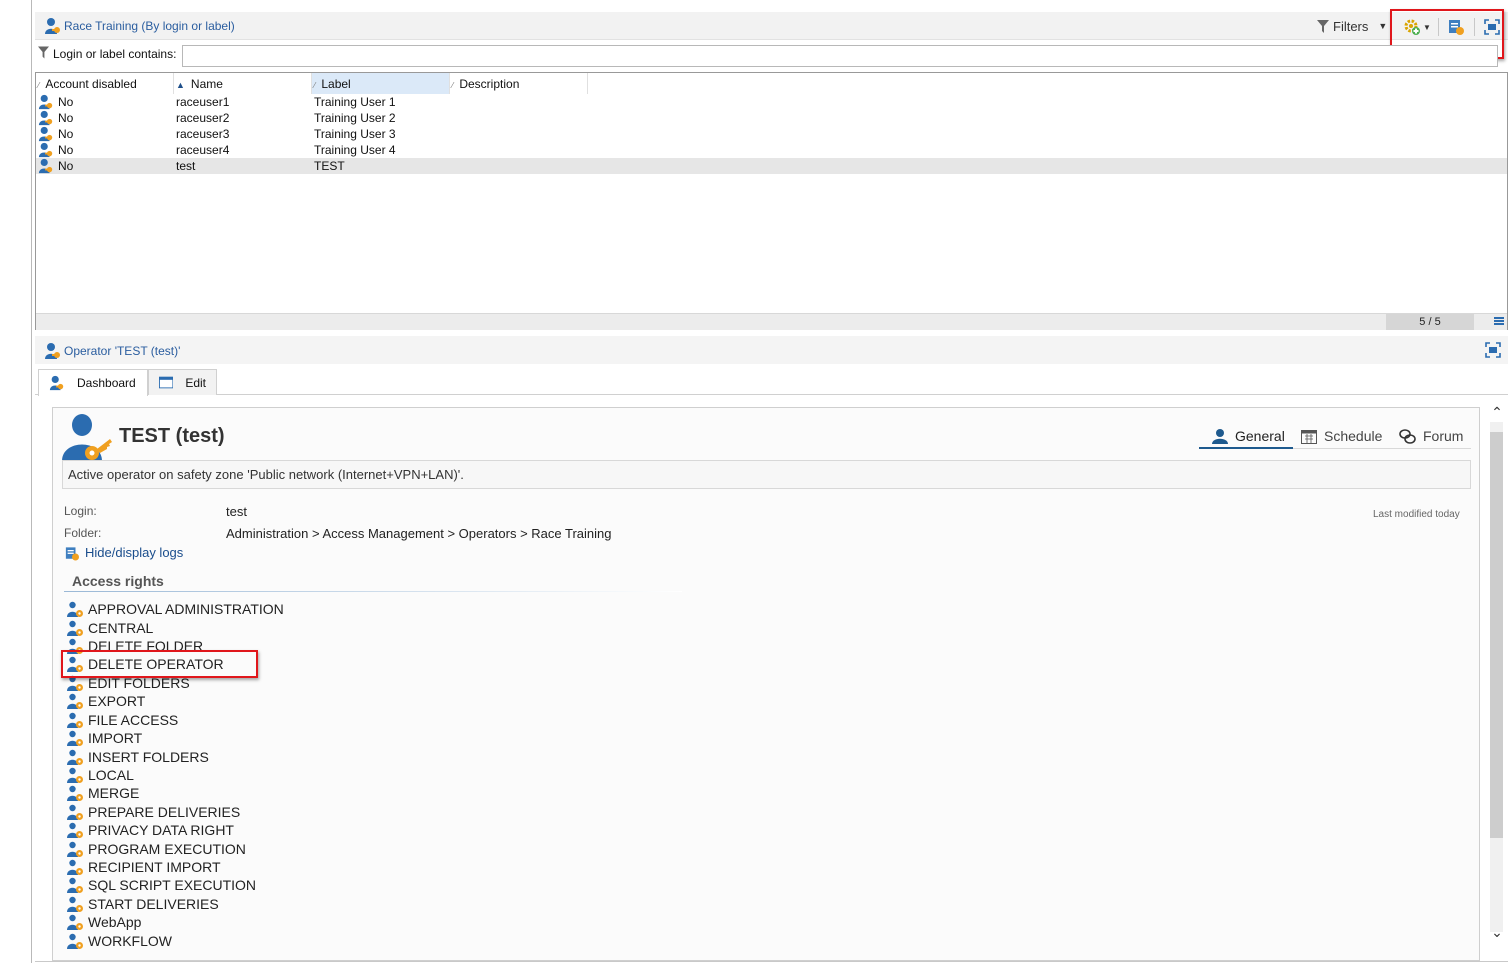  Describe the element at coordinates (336, 84) in the screenshot. I see `column-label: Label` at that location.